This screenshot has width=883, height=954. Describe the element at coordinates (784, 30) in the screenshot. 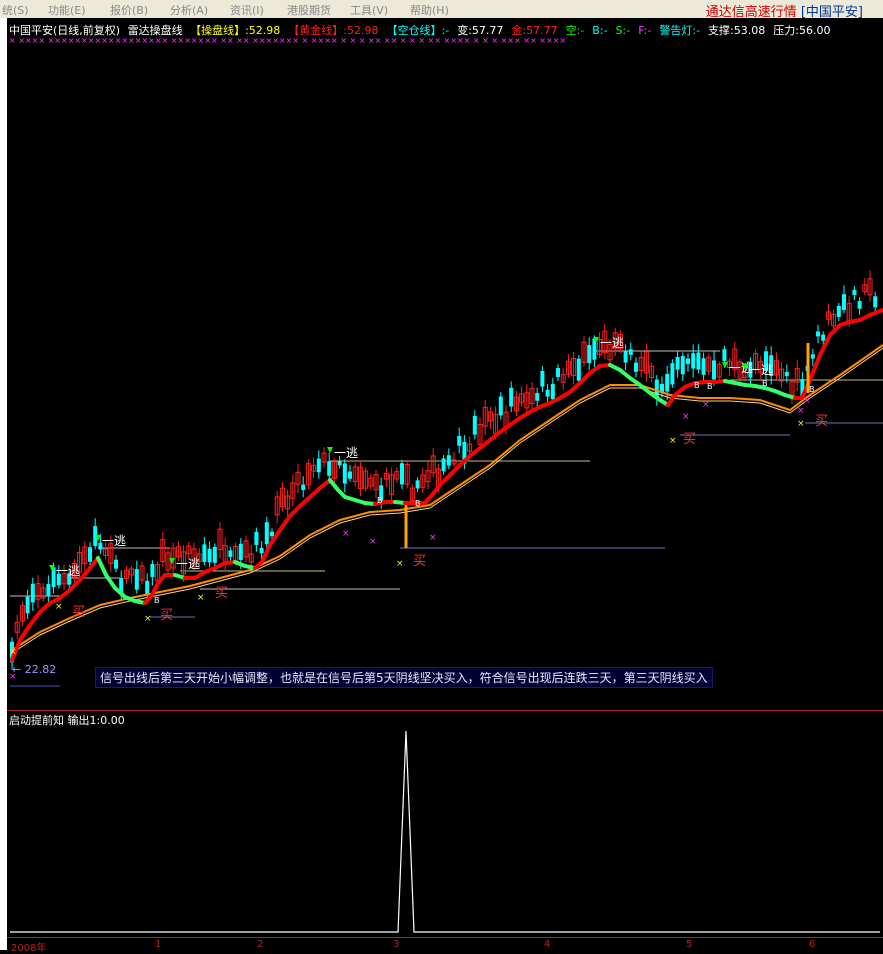

I see `indicator-label: 压力` at that location.